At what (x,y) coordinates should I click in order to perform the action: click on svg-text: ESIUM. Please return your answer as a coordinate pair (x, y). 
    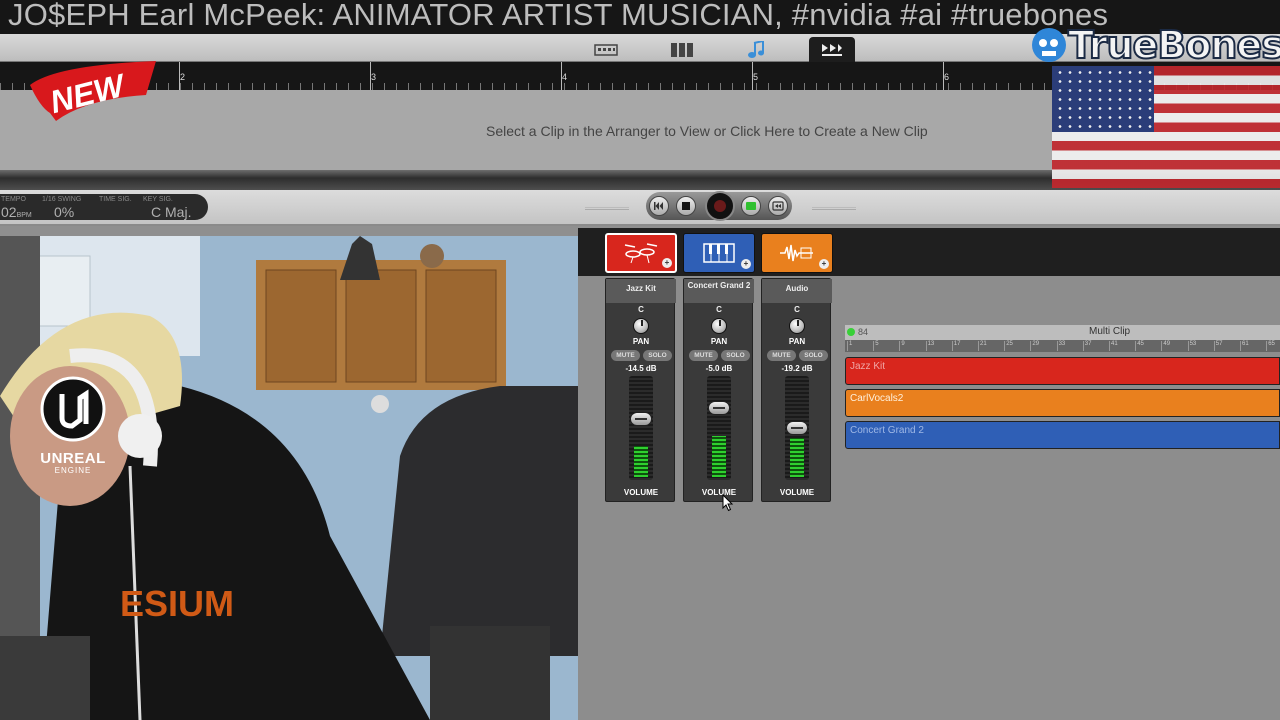
    Looking at the image, I should click on (177, 603).